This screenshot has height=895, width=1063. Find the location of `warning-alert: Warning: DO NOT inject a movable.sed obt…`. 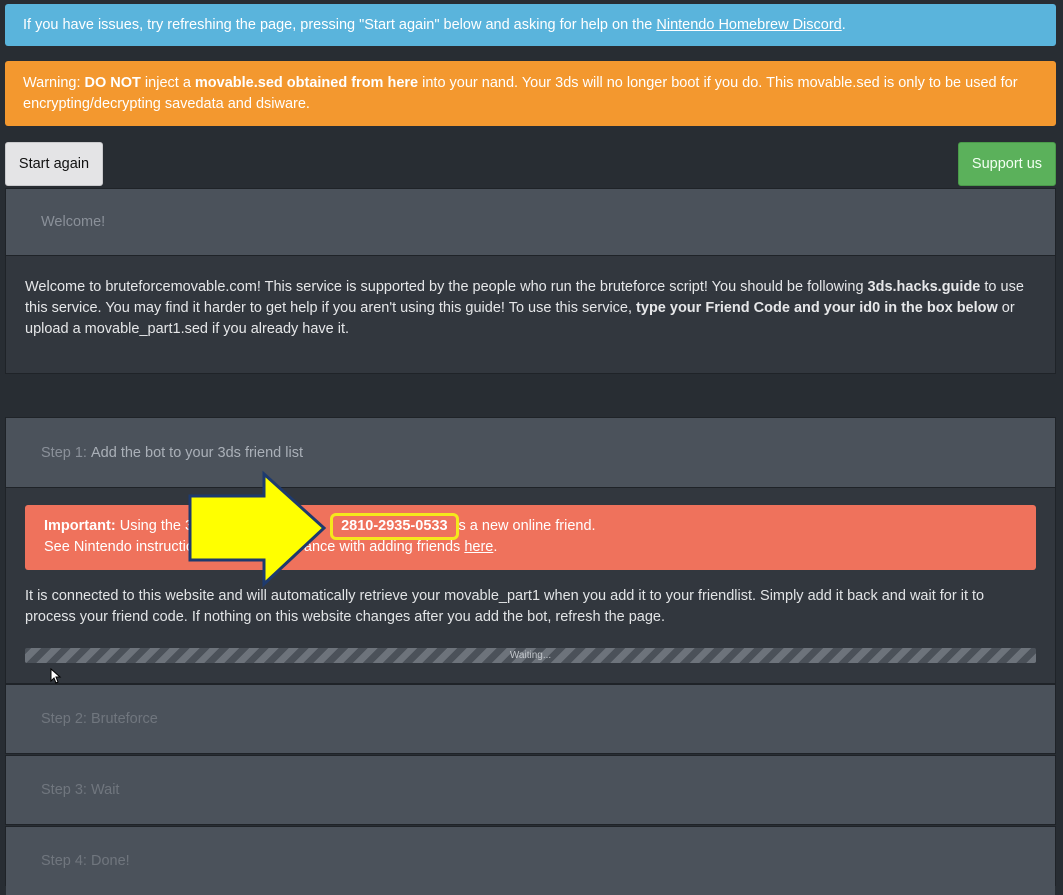

warning-alert: Warning: DO NOT inject a movable.sed obt… is located at coordinates (530, 93).